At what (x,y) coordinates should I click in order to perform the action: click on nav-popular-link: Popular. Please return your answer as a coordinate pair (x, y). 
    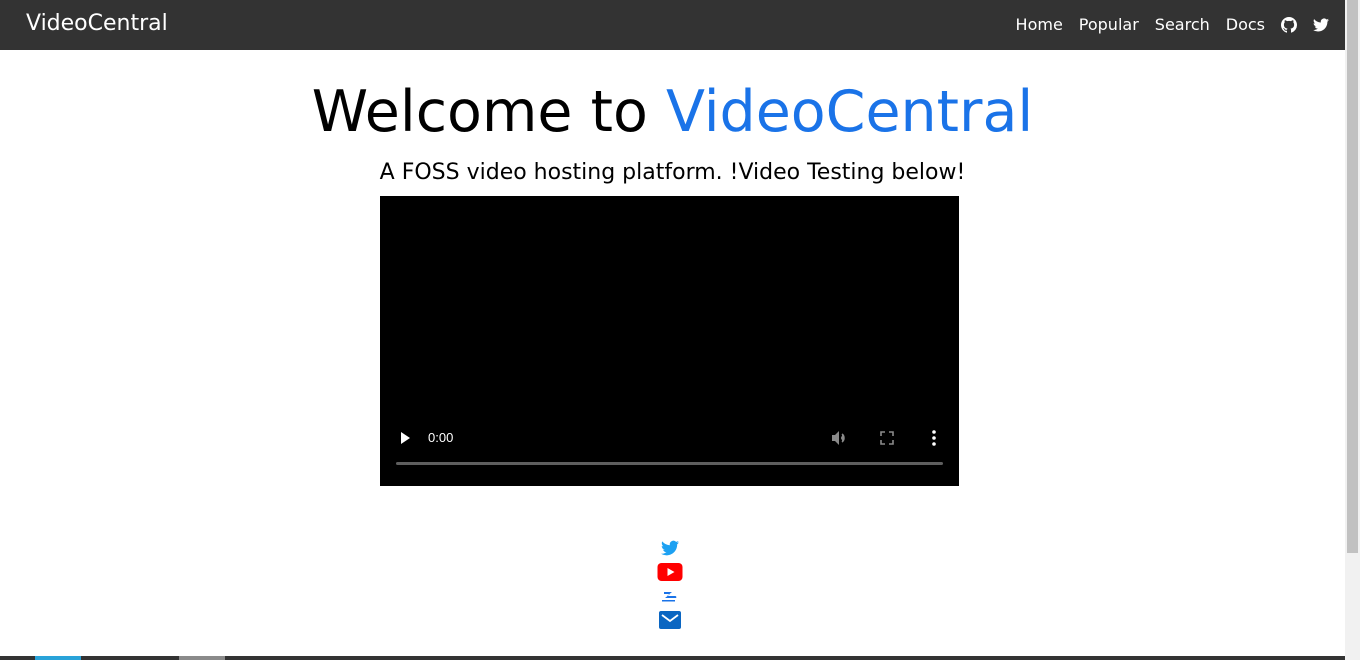
    Looking at the image, I should click on (1109, 25).